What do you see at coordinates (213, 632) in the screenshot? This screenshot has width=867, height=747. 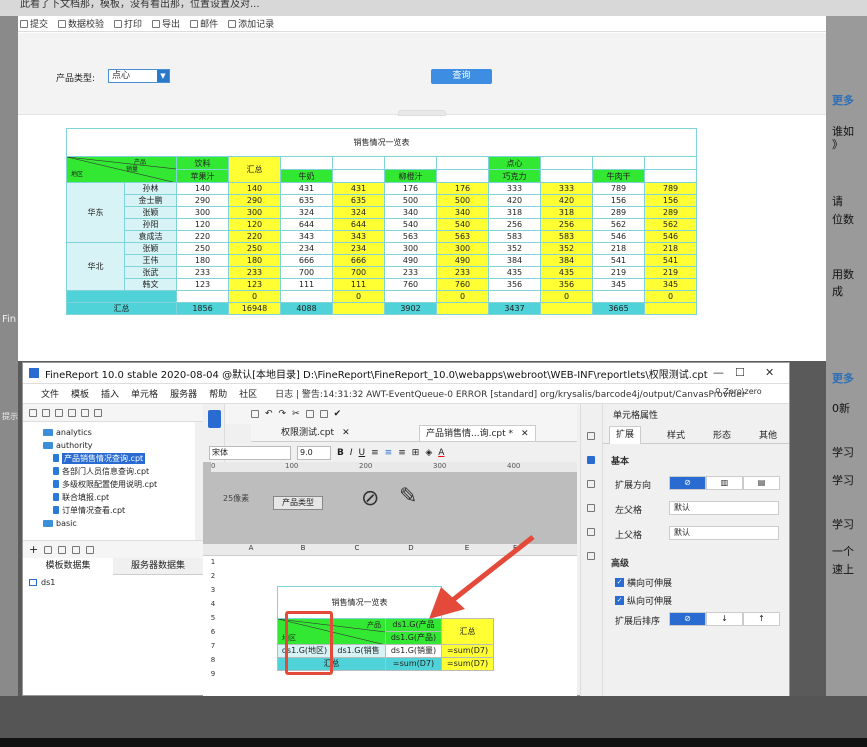 I see `row-header: 6` at bounding box center [213, 632].